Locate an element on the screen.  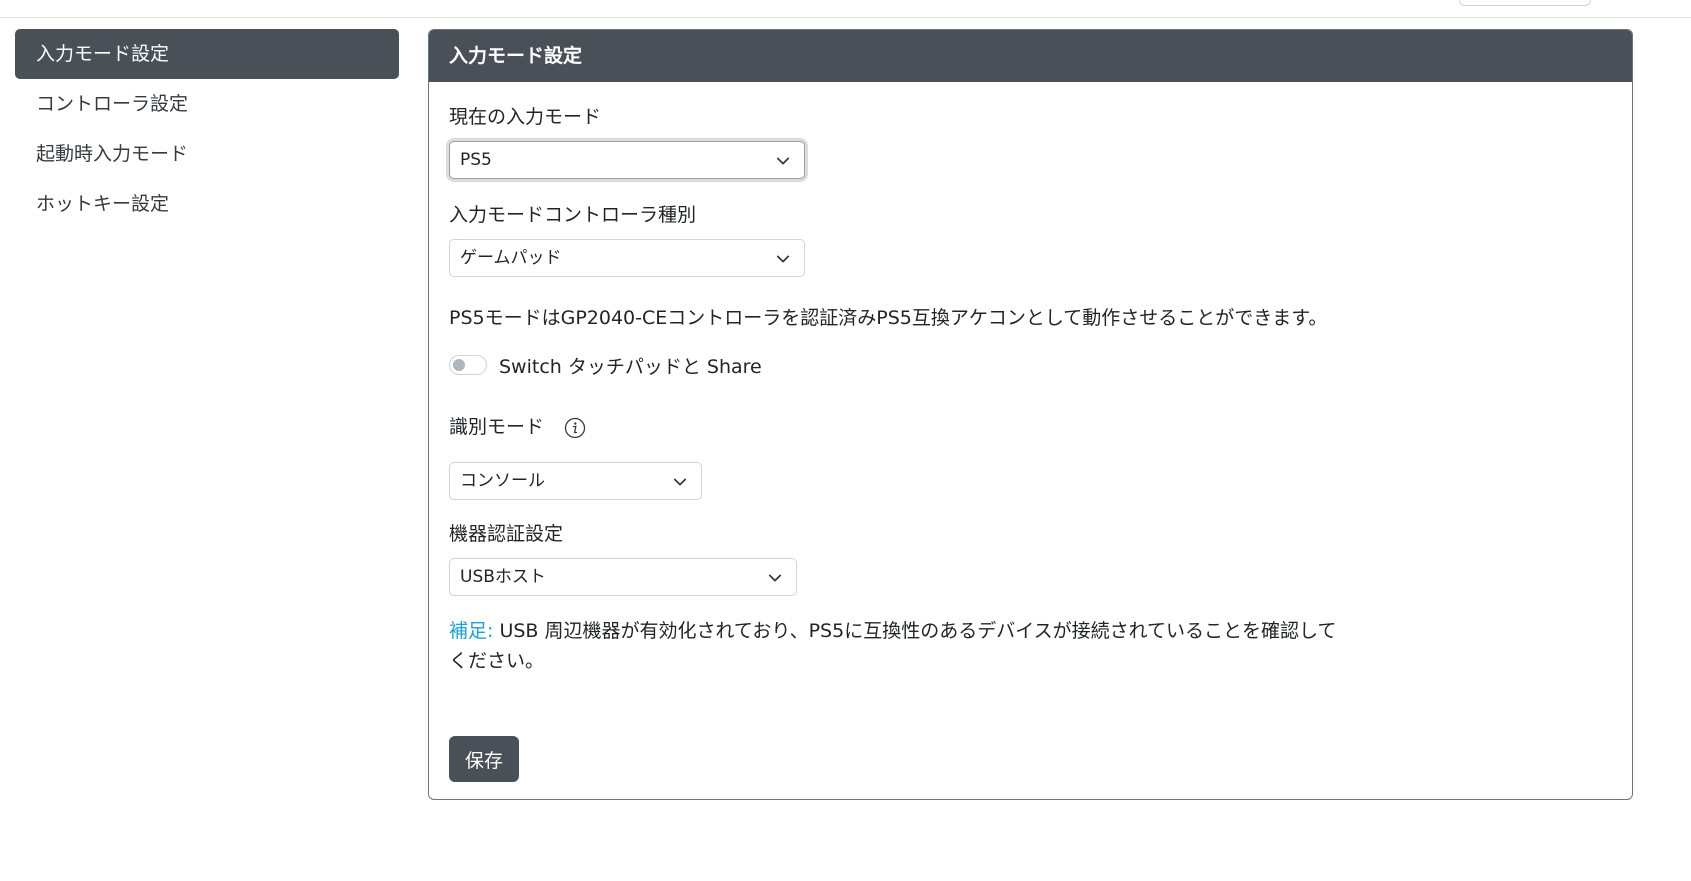
toggle-knob is located at coordinates (459, 365).